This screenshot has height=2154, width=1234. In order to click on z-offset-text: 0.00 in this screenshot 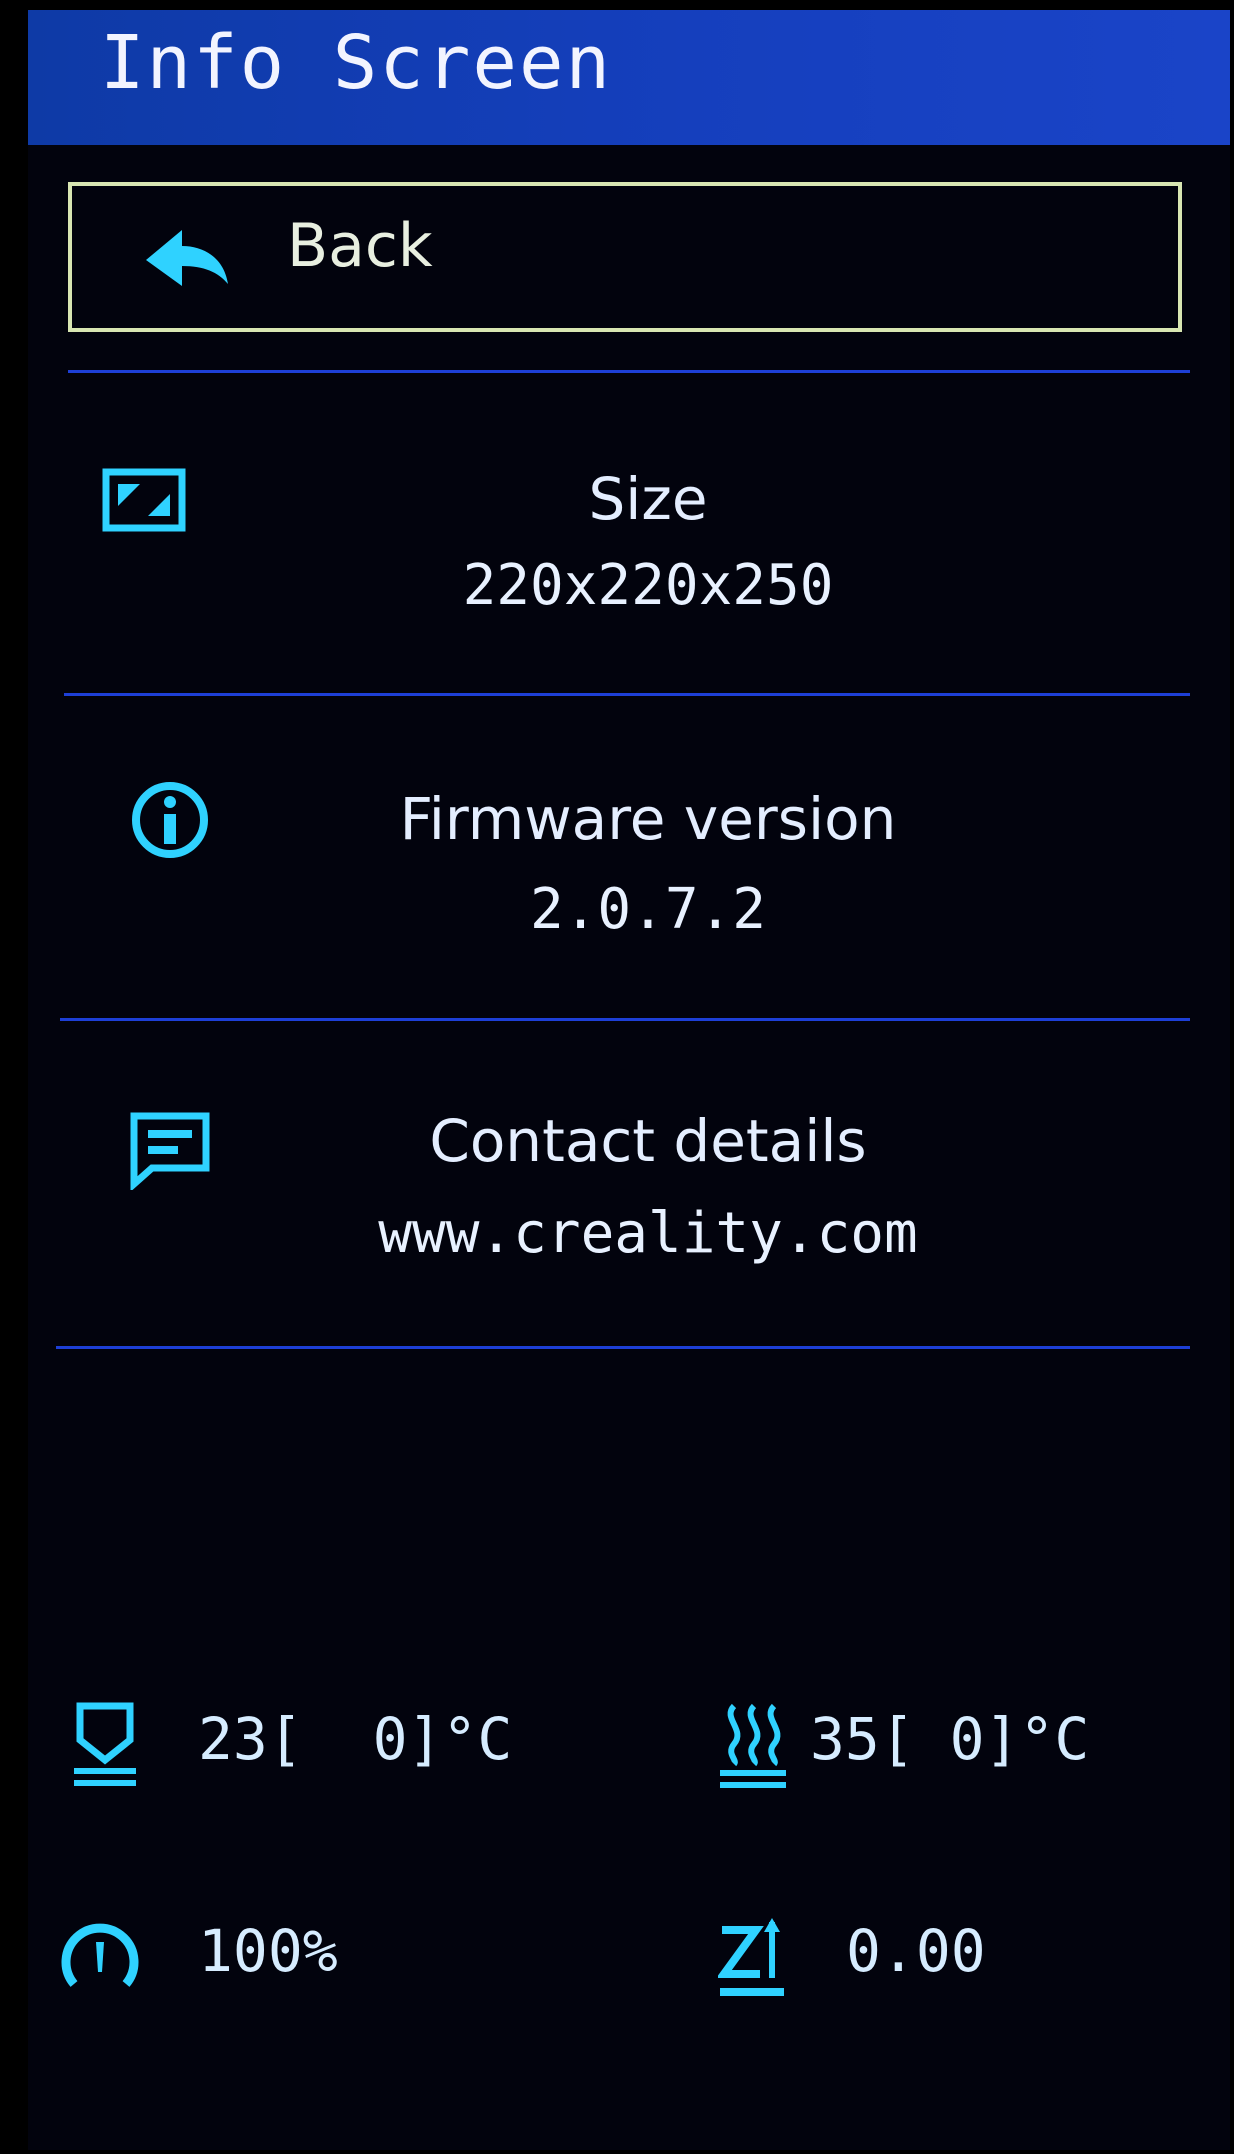, I will do `click(916, 1951)`.